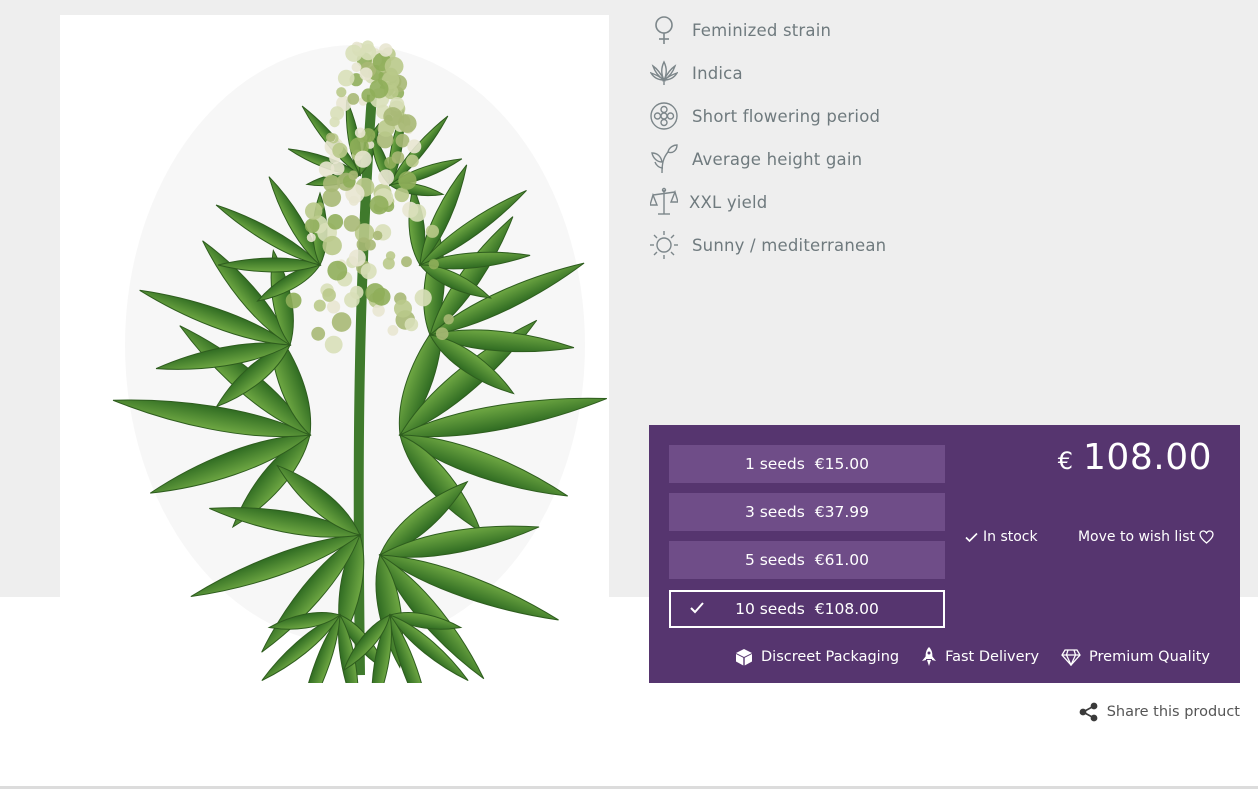 The width and height of the screenshot is (1258, 789). What do you see at coordinates (664, 30) in the screenshot?
I see `female-symbol-icon` at bounding box center [664, 30].